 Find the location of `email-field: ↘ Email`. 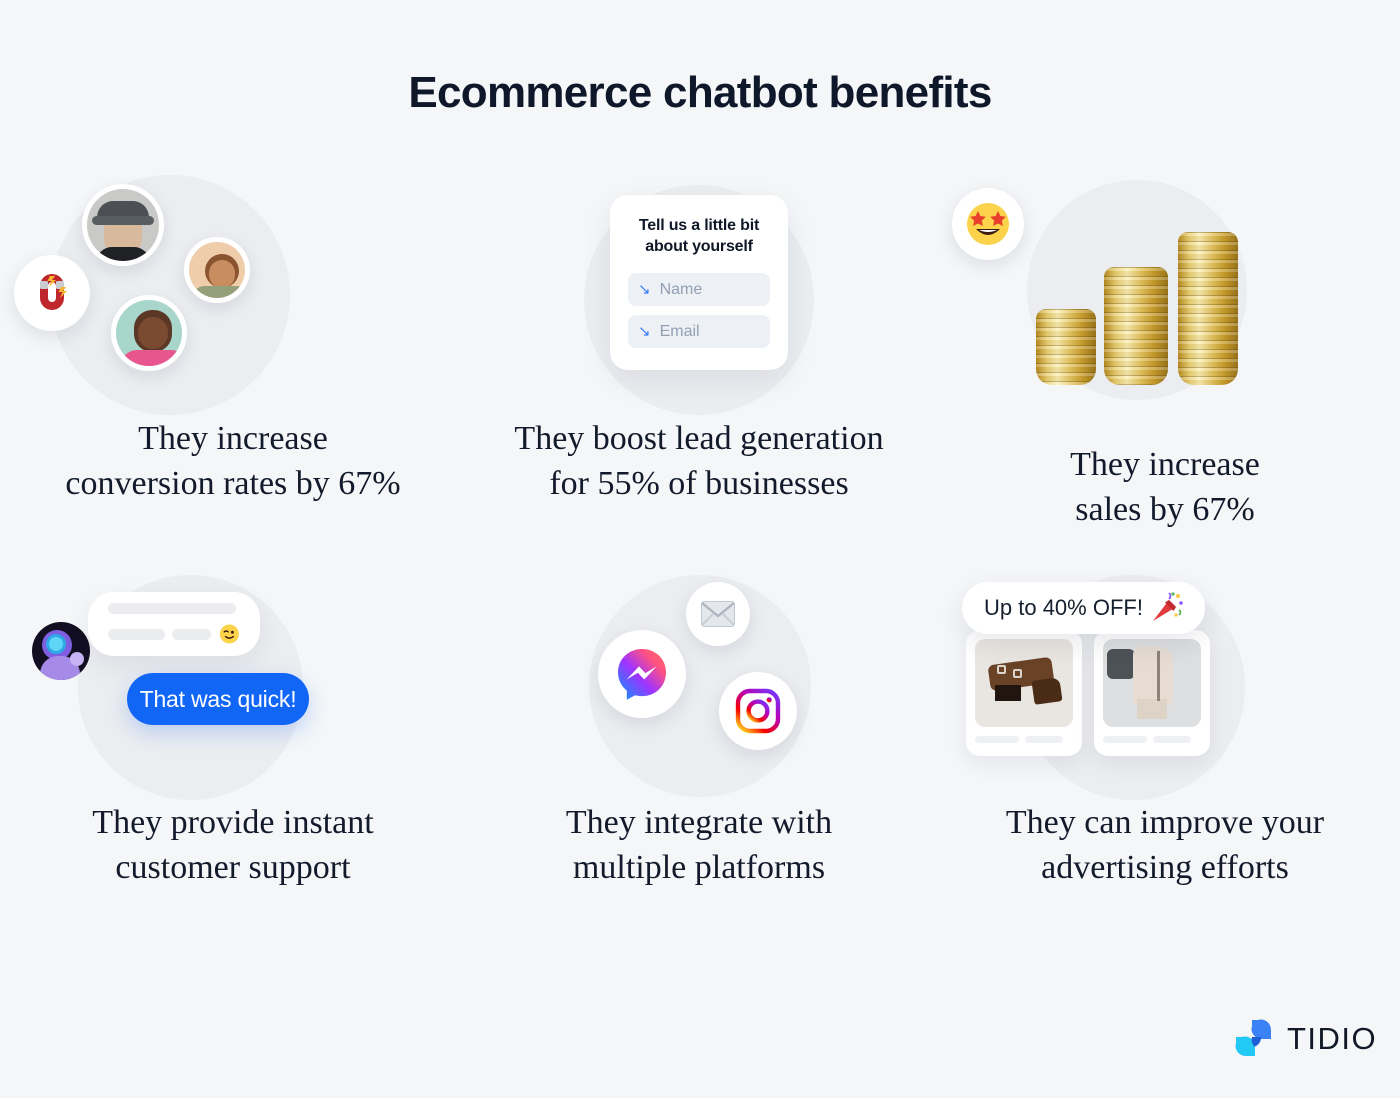

email-field: ↘ Email is located at coordinates (699, 331).